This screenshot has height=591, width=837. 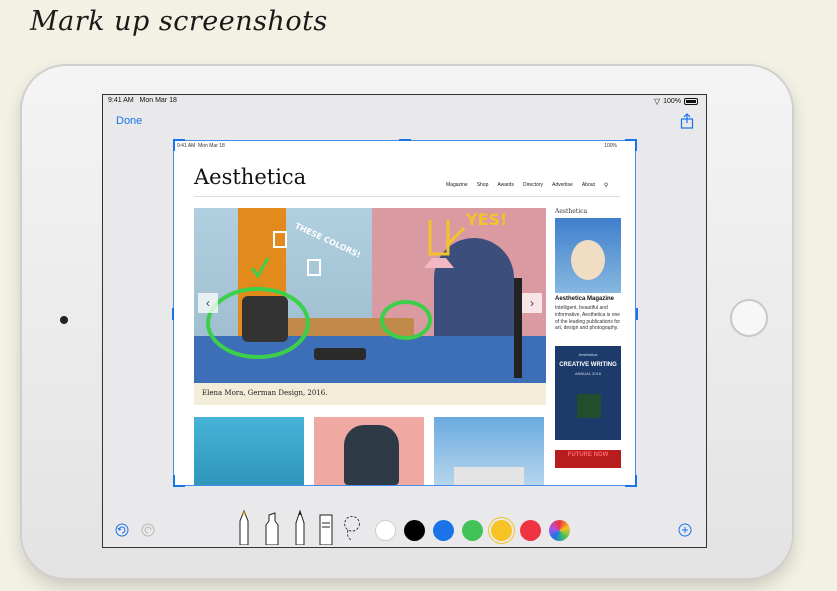 I want to click on magazine-cover, so click(x=588, y=255).